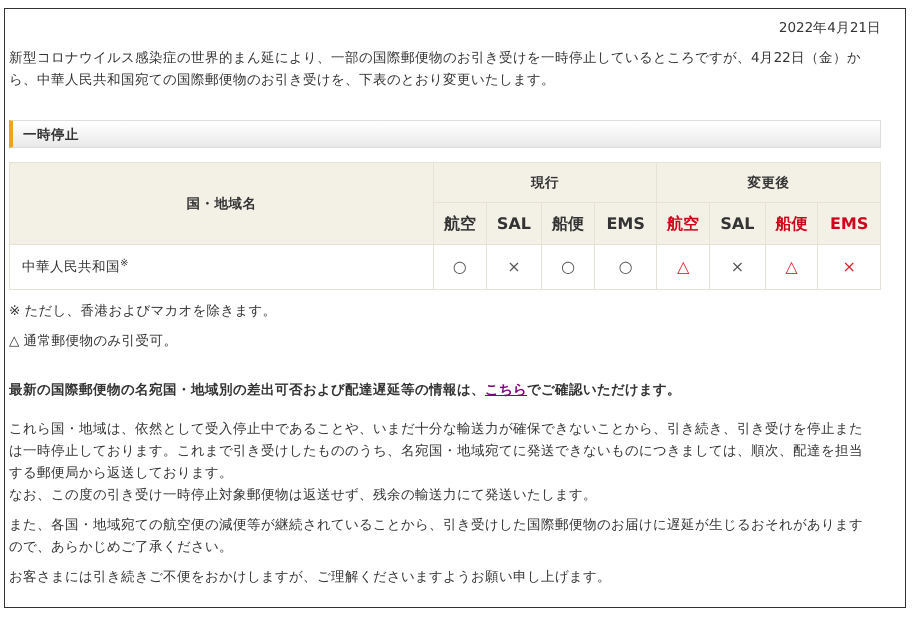  Describe the element at coordinates (94, 341) in the screenshot. I see `note-text: △ 通常郵便物のみ引受可。` at that location.